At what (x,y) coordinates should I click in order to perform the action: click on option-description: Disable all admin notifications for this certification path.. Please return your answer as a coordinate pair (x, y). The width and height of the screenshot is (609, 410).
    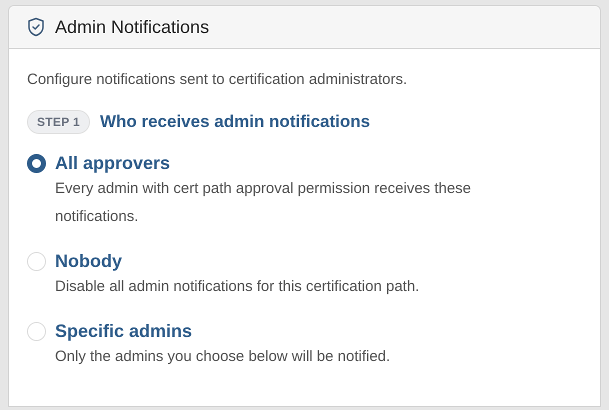
    Looking at the image, I should click on (237, 286).